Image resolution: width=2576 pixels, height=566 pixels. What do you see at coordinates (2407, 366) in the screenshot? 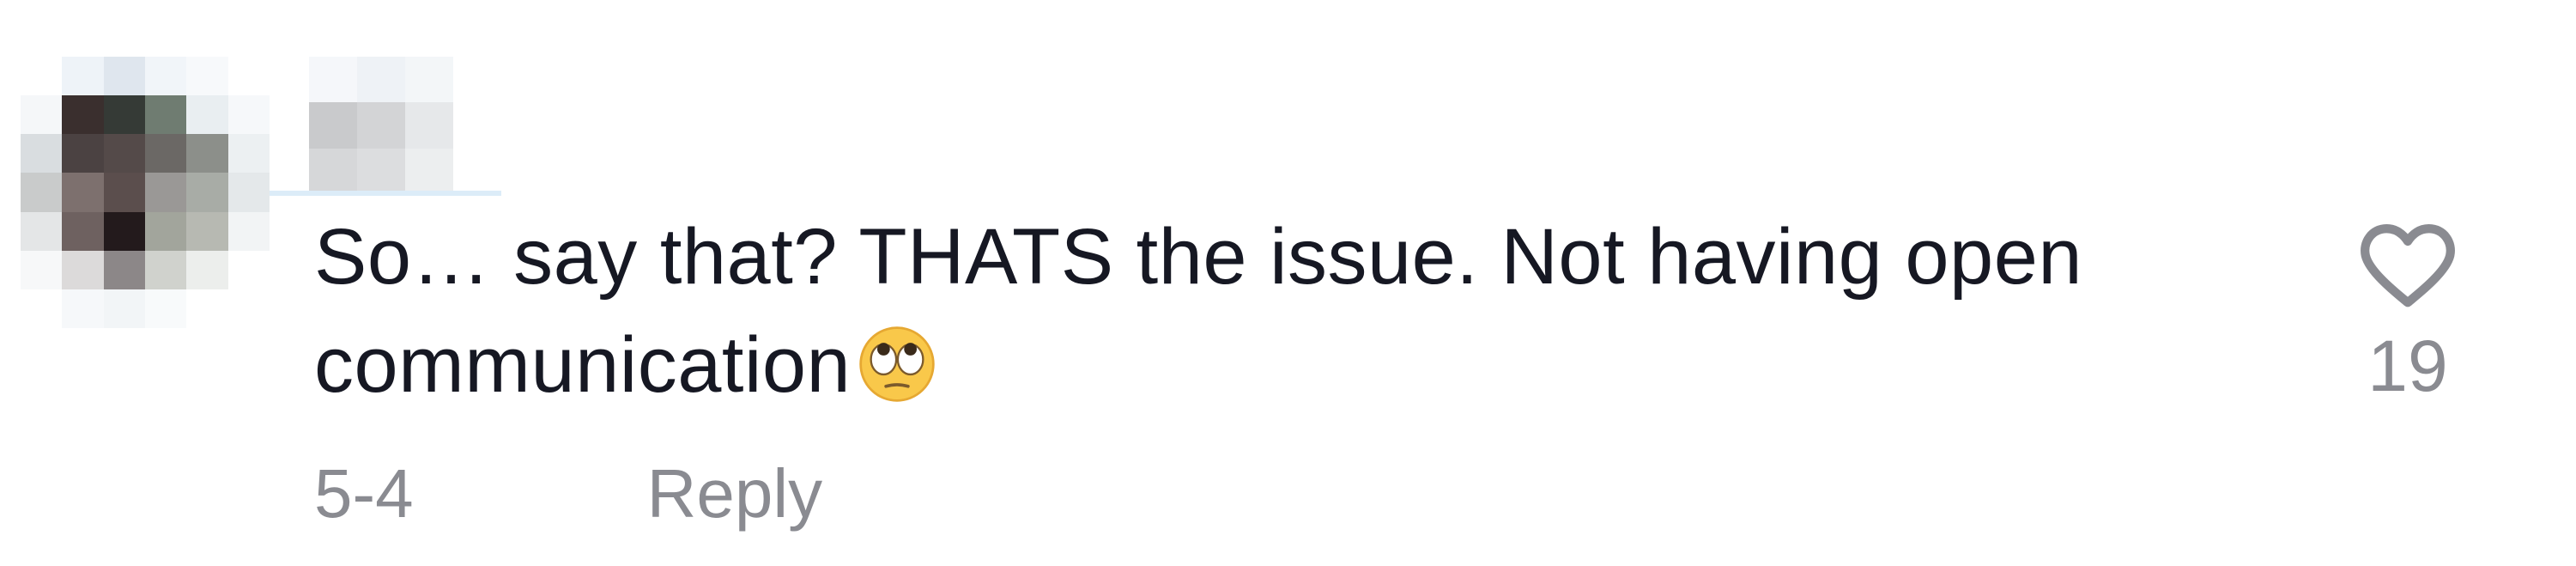
I see `like-count: 19` at bounding box center [2407, 366].